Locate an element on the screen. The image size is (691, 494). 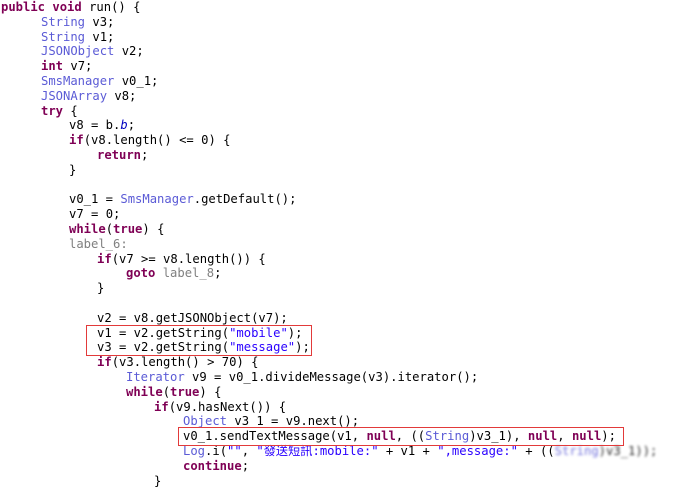
code-token: (v8.length() <= is located at coordinates (142, 140).